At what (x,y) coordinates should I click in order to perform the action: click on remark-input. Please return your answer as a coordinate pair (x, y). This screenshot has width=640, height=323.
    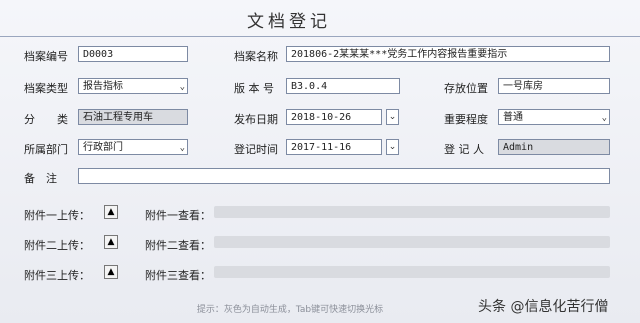
    Looking at the image, I should click on (344, 176).